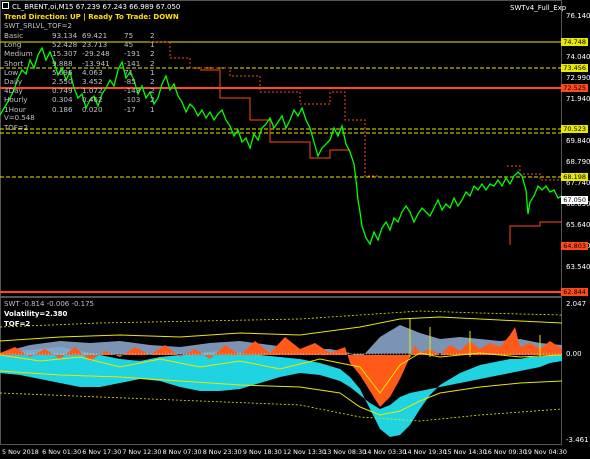 This screenshot has height=459, width=590. What do you see at coordinates (65, 45) in the screenshot?
I see `stats-cell: 52.428` at bounding box center [65, 45].